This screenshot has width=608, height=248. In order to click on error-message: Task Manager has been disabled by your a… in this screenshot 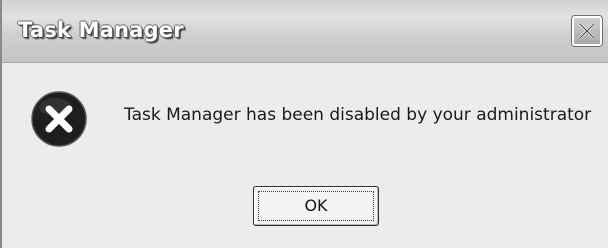, I will do `click(358, 115)`.